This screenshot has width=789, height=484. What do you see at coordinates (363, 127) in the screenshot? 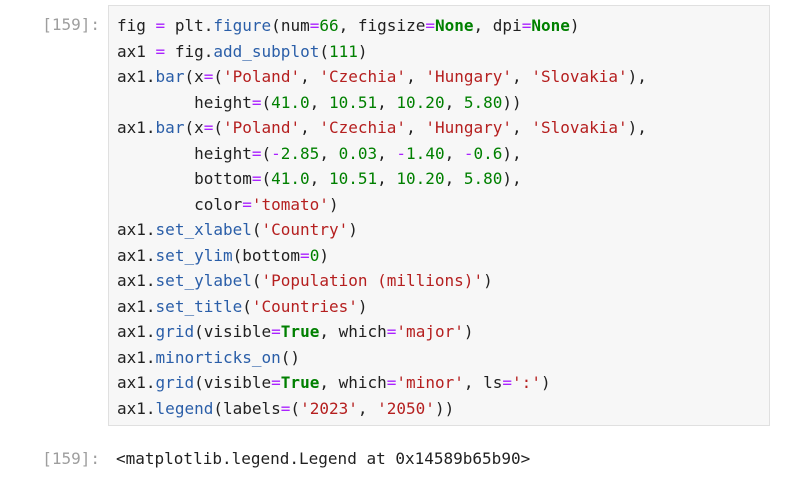
I see `code-token: 'Czechia'` at bounding box center [363, 127].